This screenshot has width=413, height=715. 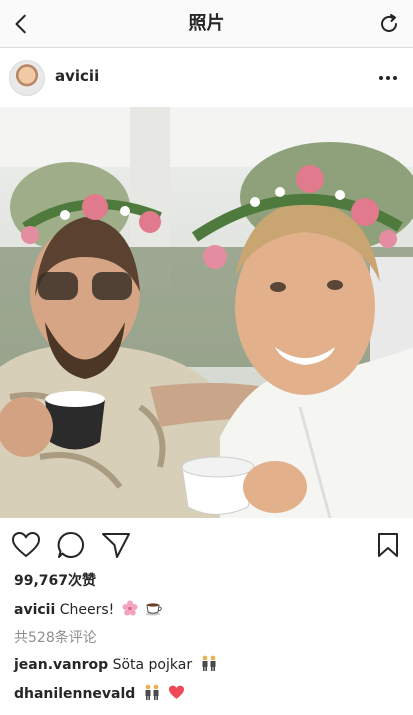 I want to click on refresh-button, so click(x=389, y=24).